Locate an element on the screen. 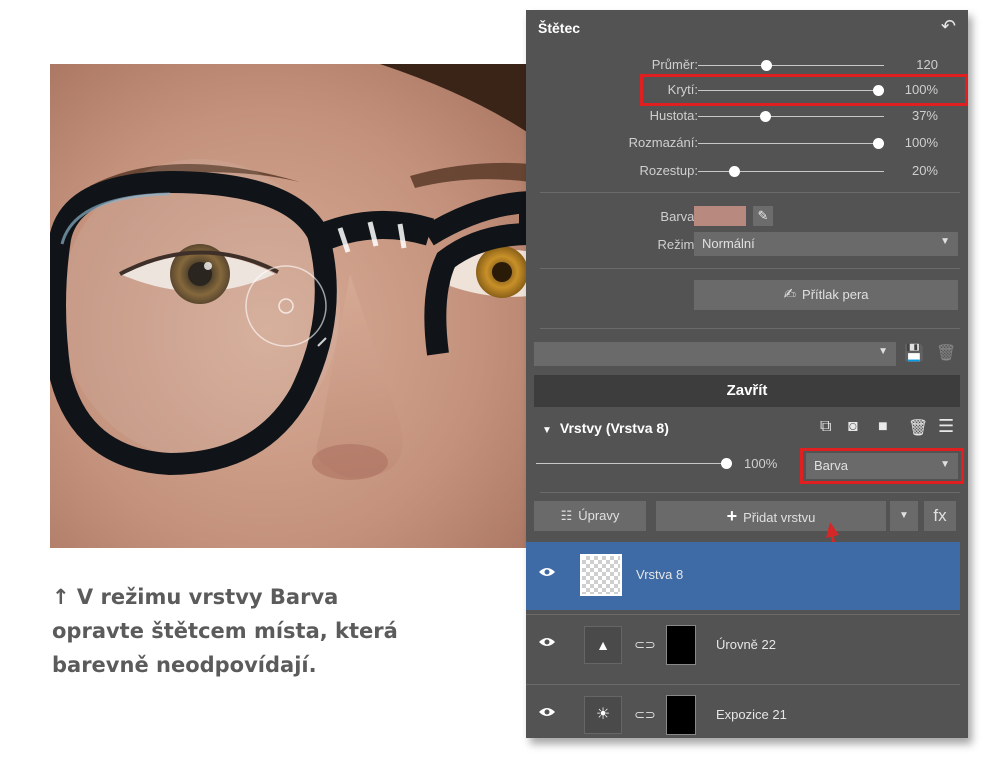 Image resolution: width=1000 pixels, height=772 pixels. caption-line-2: opravte štětcem místa, která is located at coordinates (225, 631).